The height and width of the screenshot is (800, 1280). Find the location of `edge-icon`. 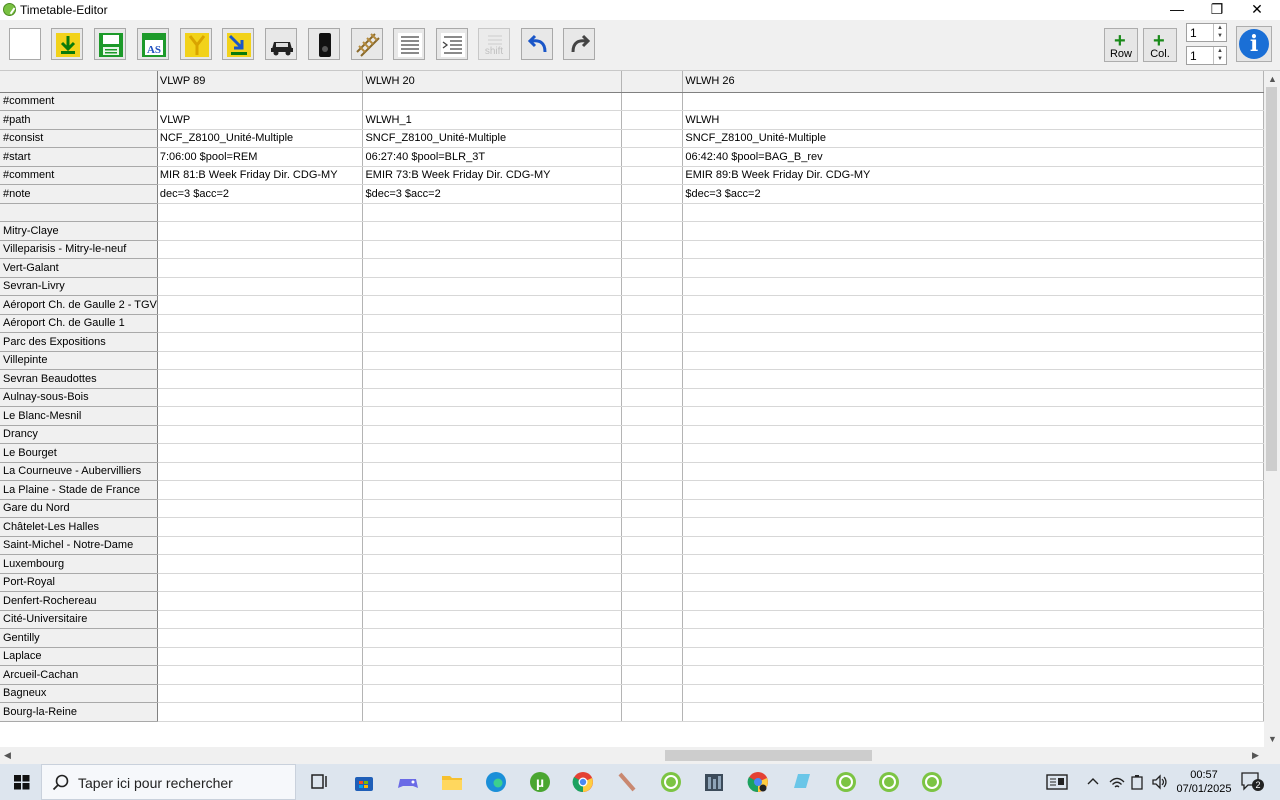

edge-icon is located at coordinates (496, 782).